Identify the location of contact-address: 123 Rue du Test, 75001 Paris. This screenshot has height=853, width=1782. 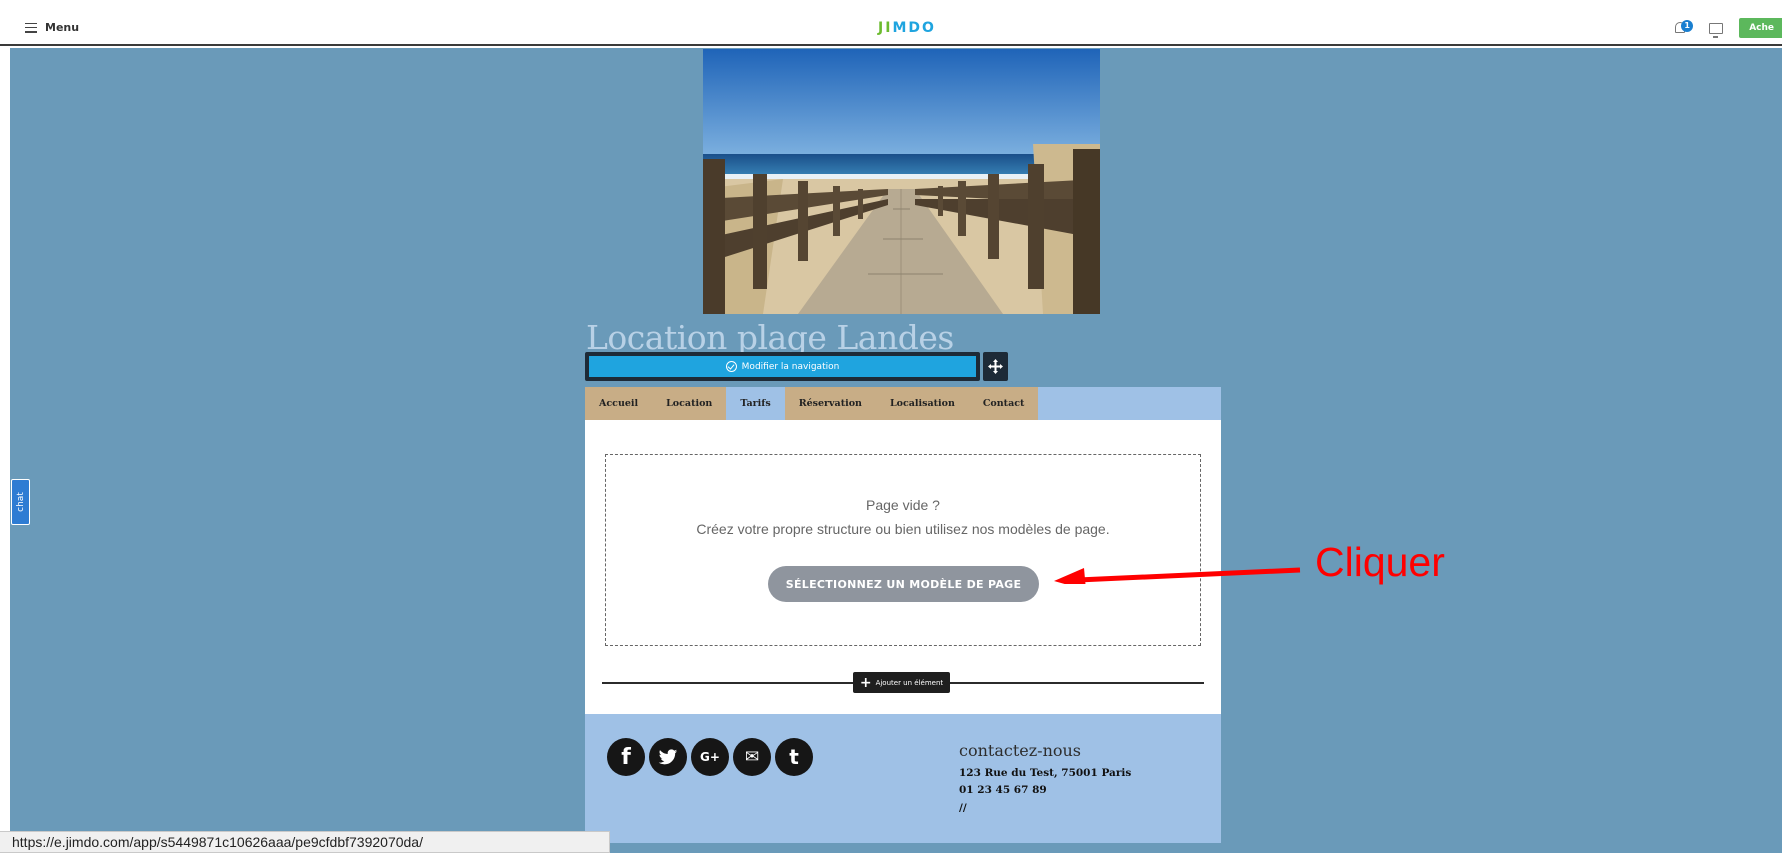
(1045, 773).